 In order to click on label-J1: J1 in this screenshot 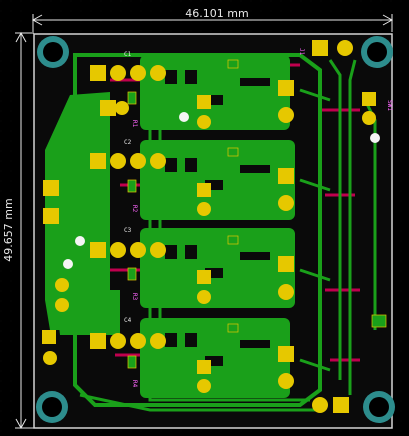, I will do `click(301, 52)`.